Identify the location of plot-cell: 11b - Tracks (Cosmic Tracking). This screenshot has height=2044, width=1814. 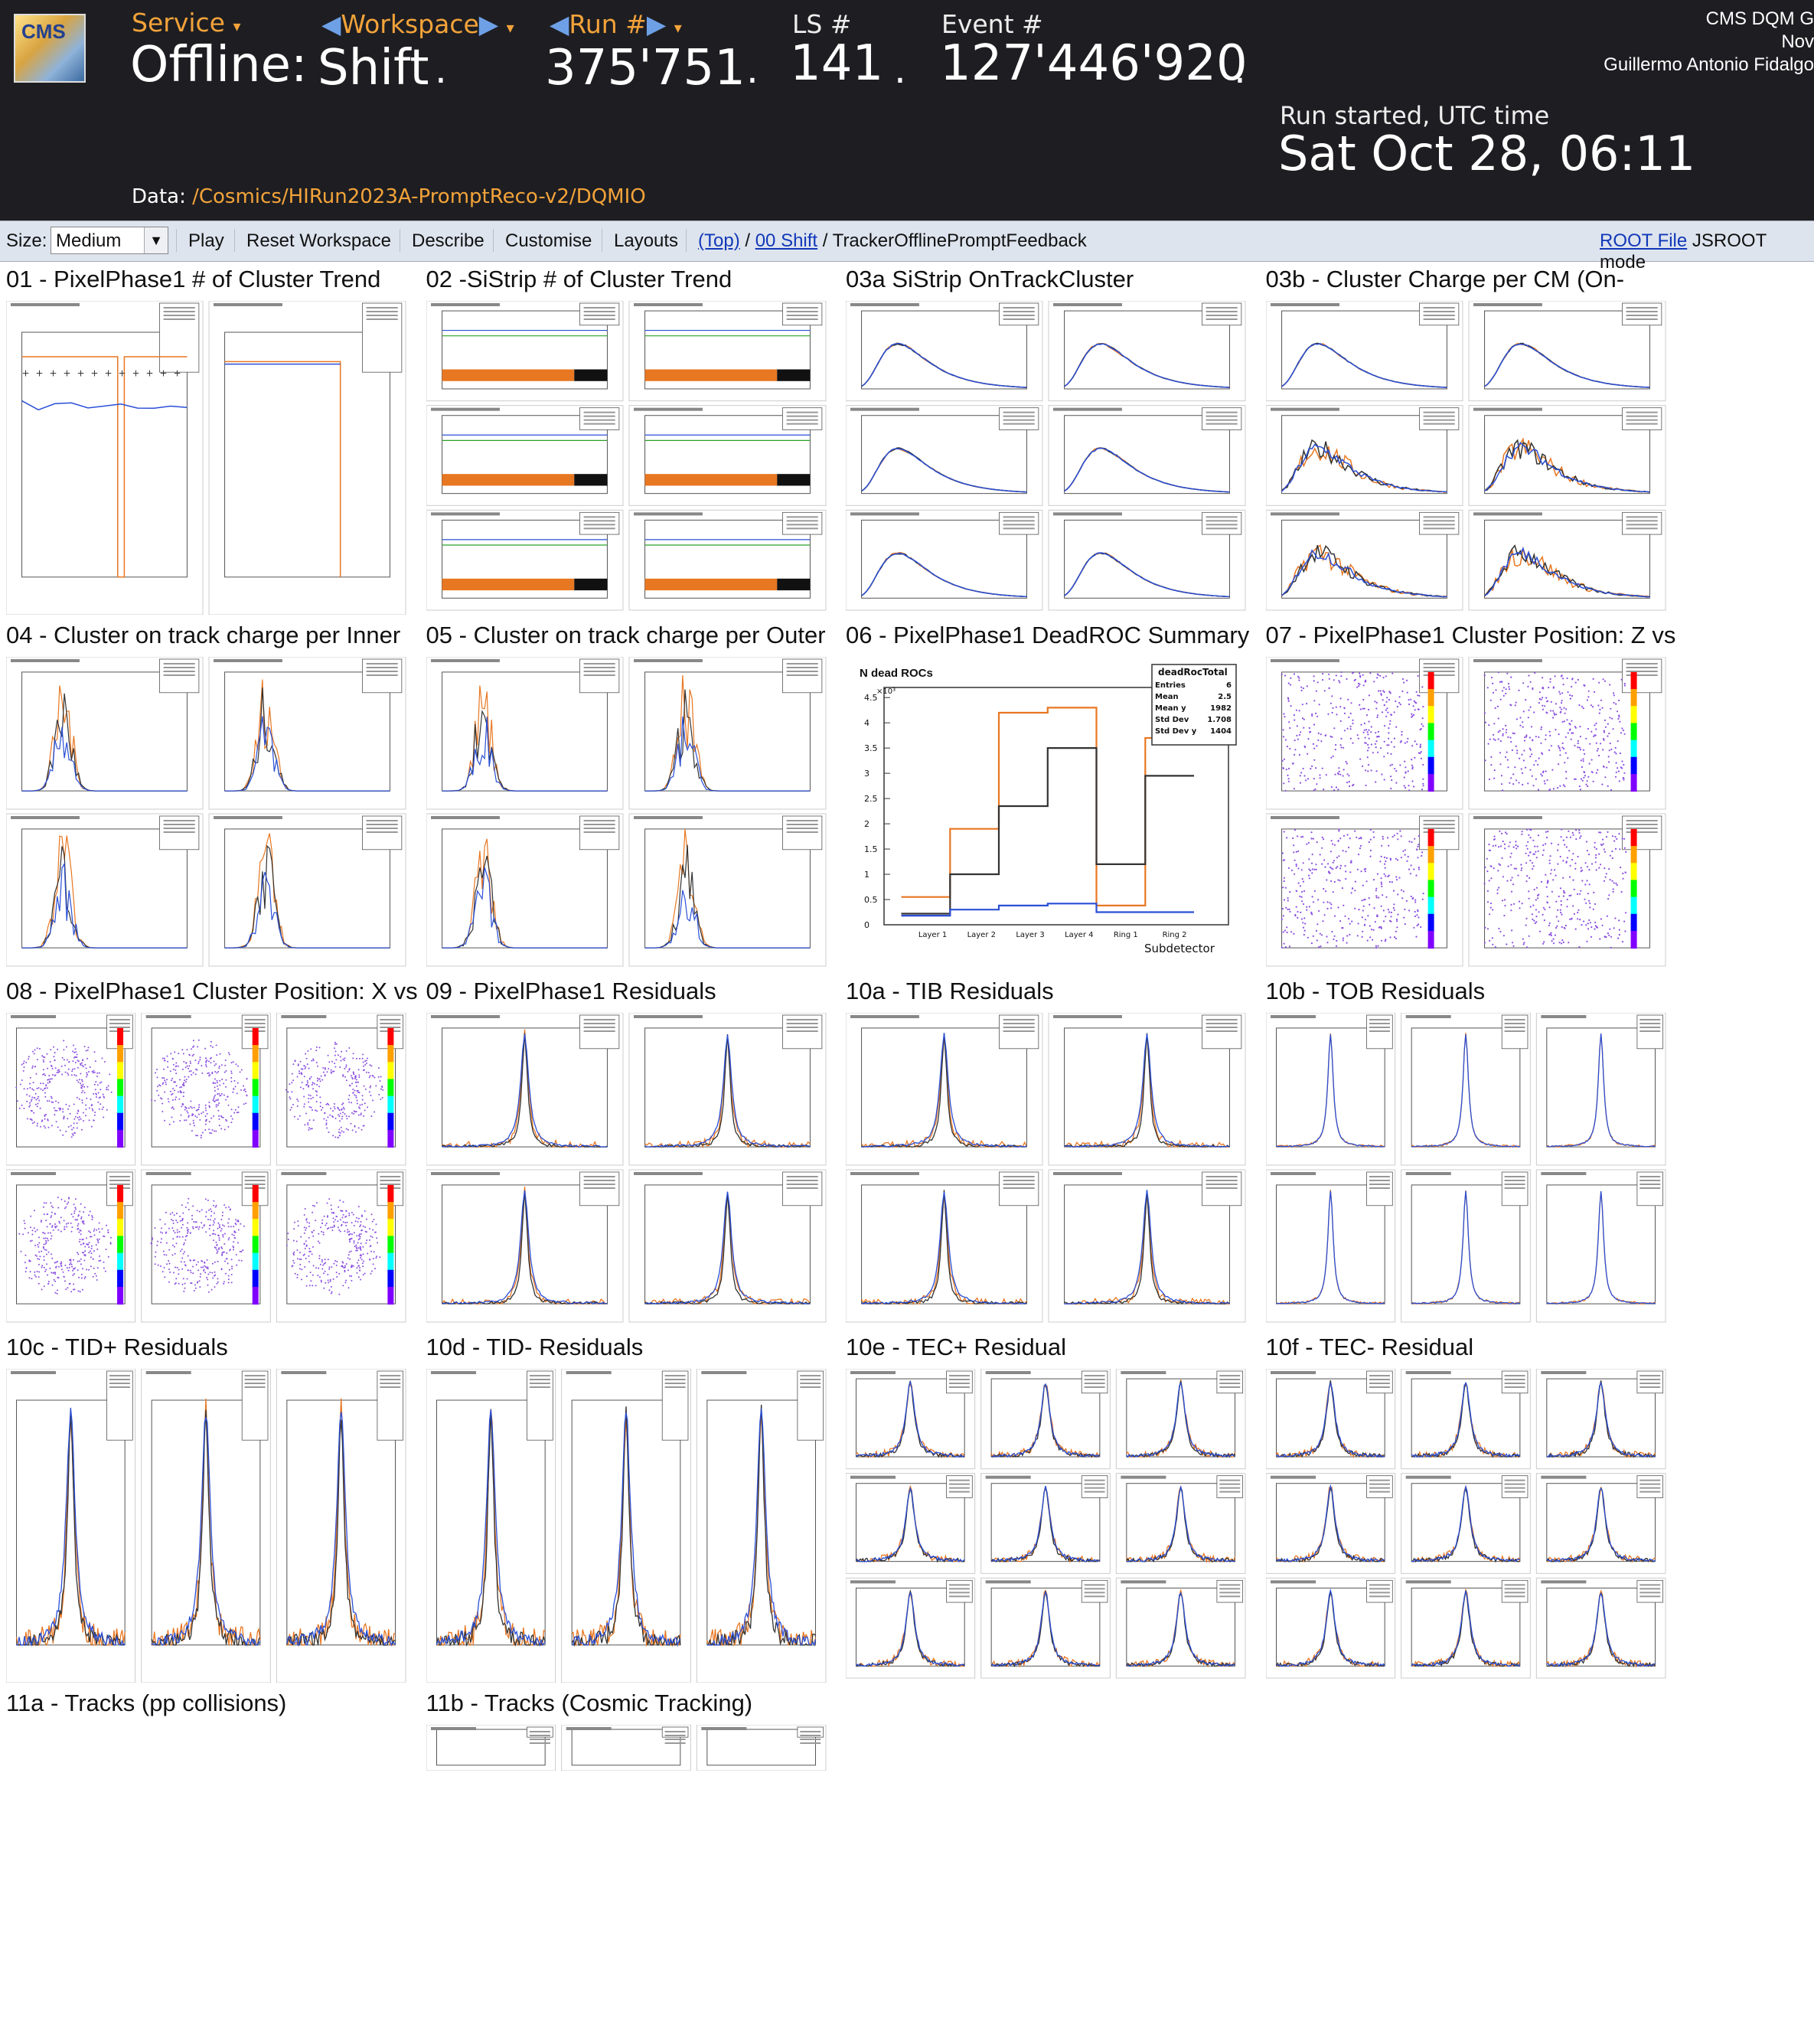
(628, 1866).